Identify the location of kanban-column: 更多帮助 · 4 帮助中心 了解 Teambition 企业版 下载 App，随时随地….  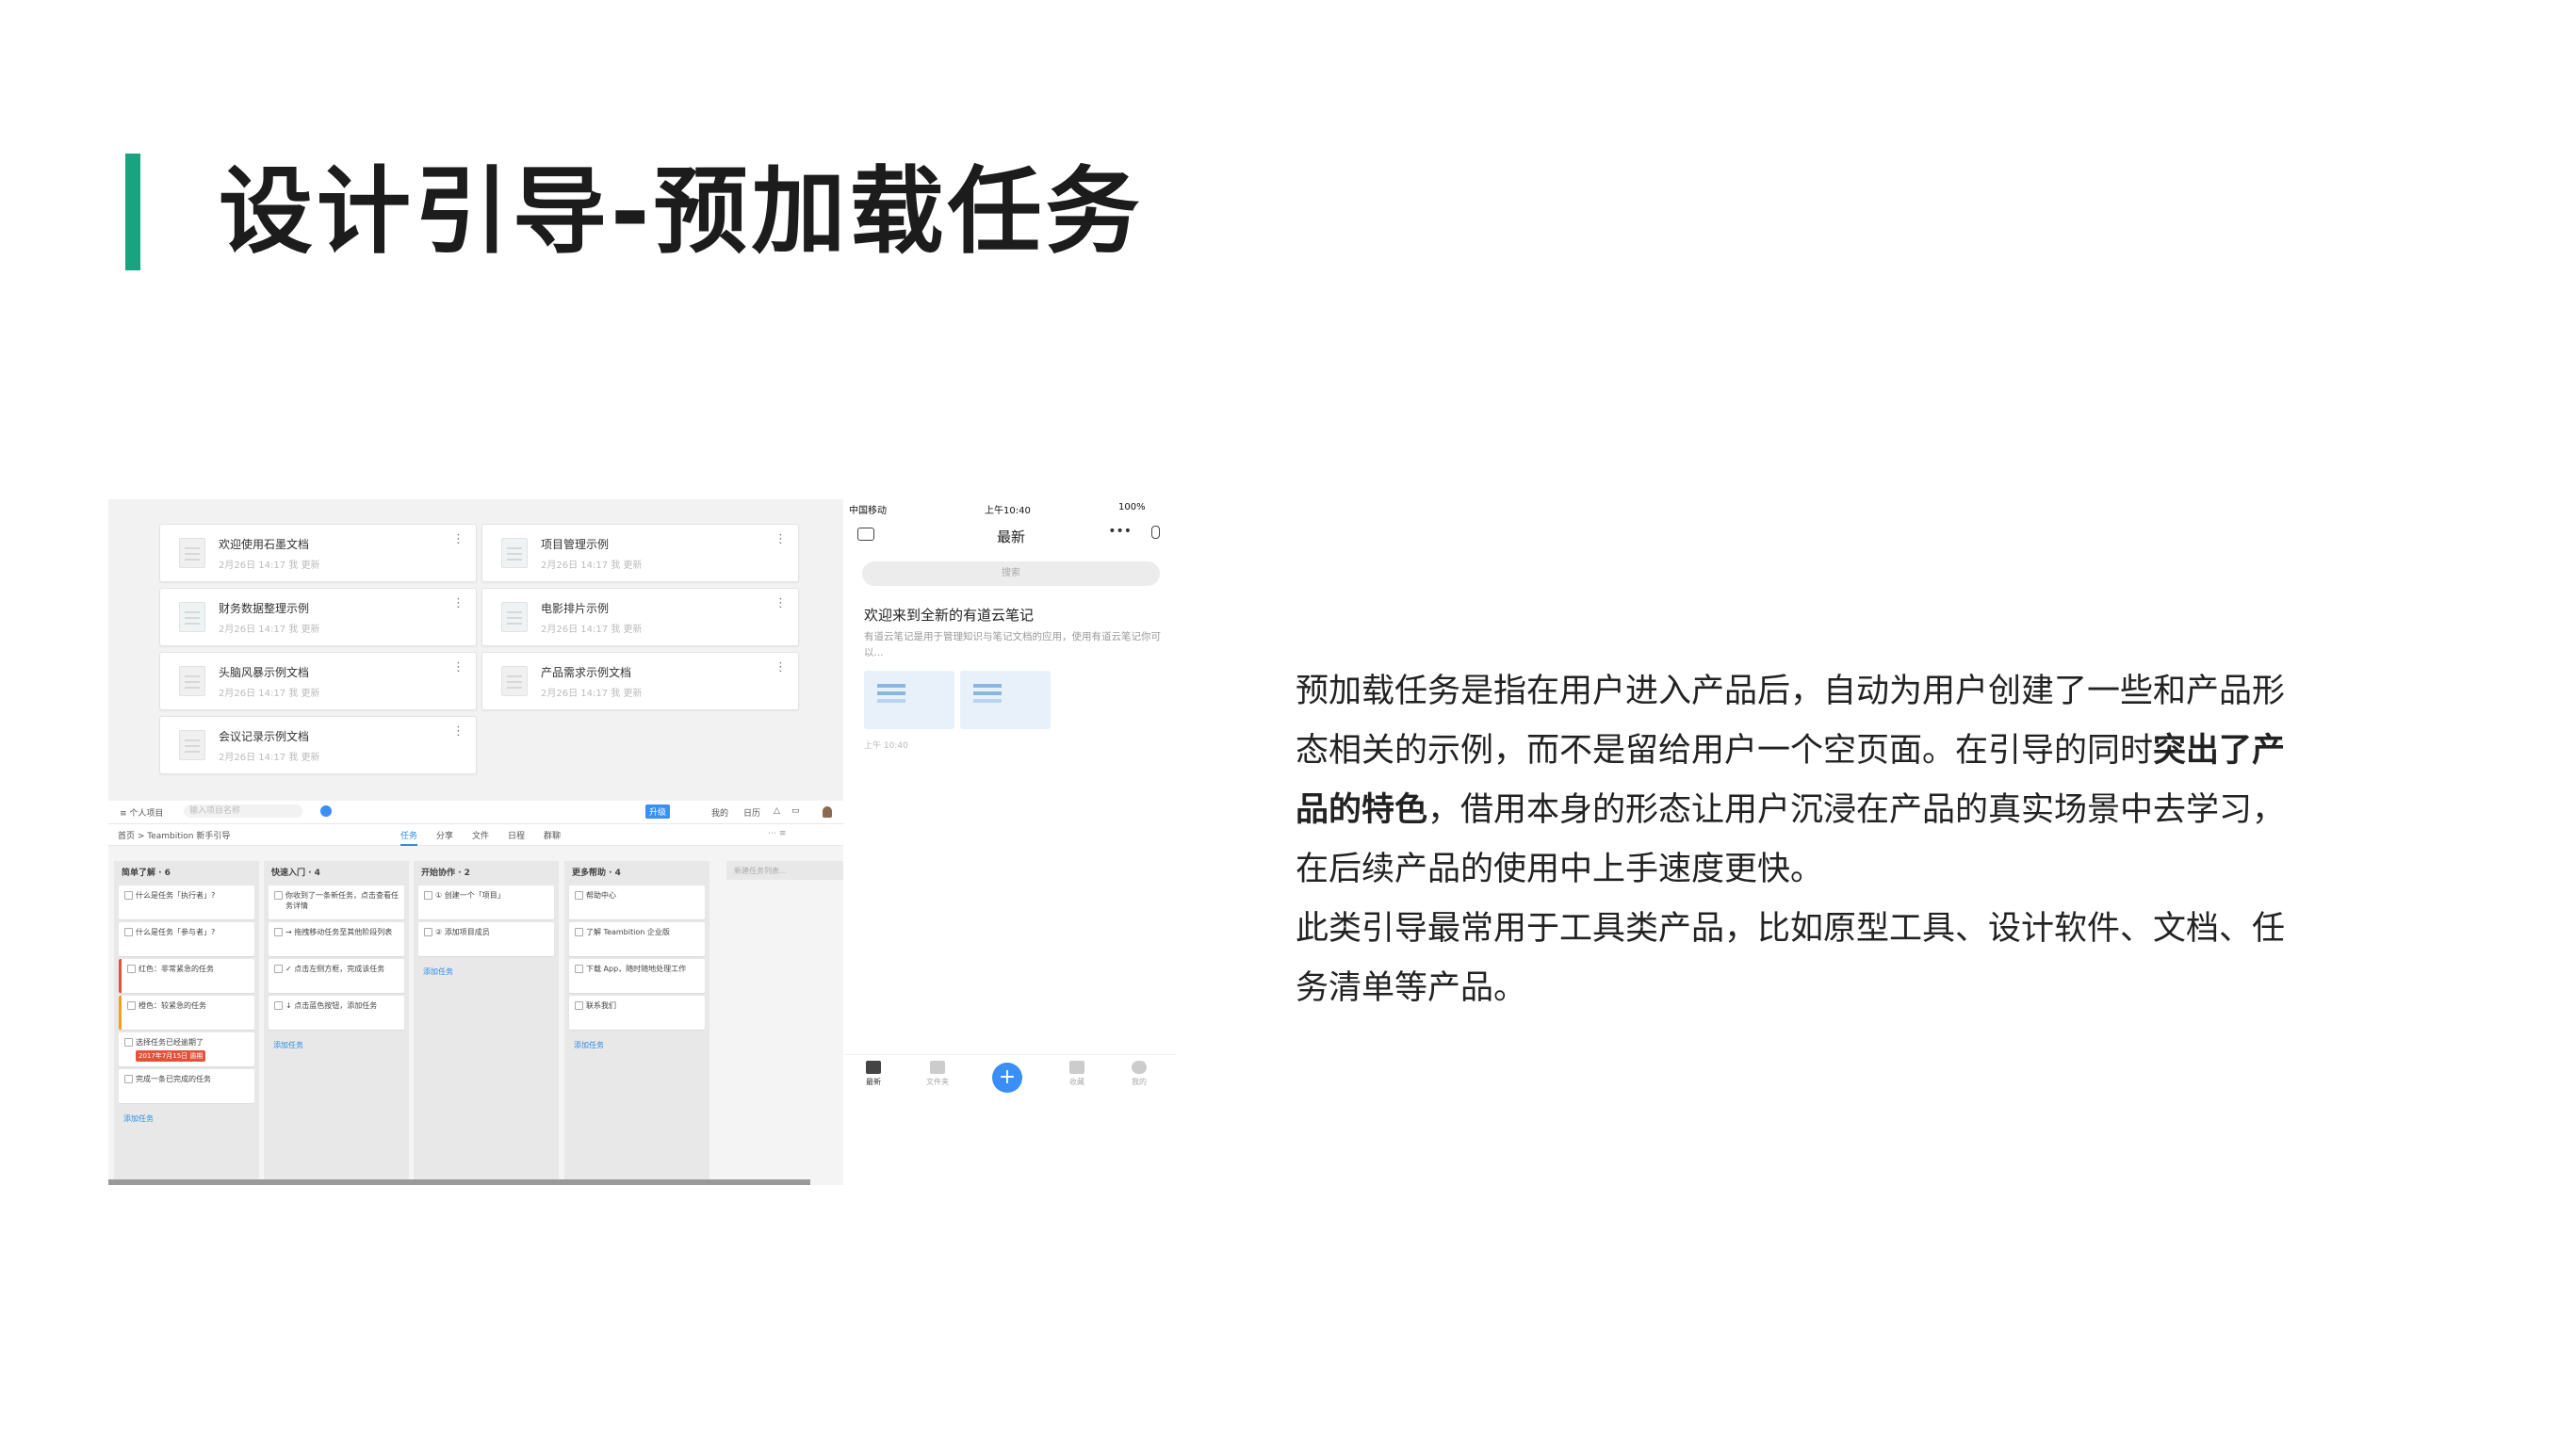
(636, 1020).